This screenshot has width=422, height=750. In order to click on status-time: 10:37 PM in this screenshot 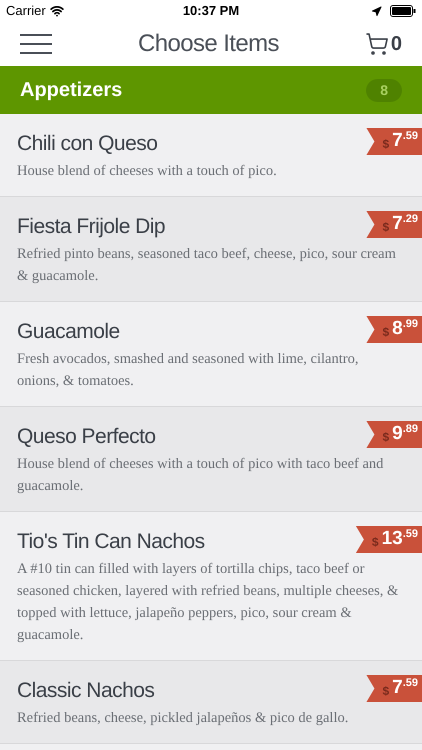, I will do `click(211, 11)`.